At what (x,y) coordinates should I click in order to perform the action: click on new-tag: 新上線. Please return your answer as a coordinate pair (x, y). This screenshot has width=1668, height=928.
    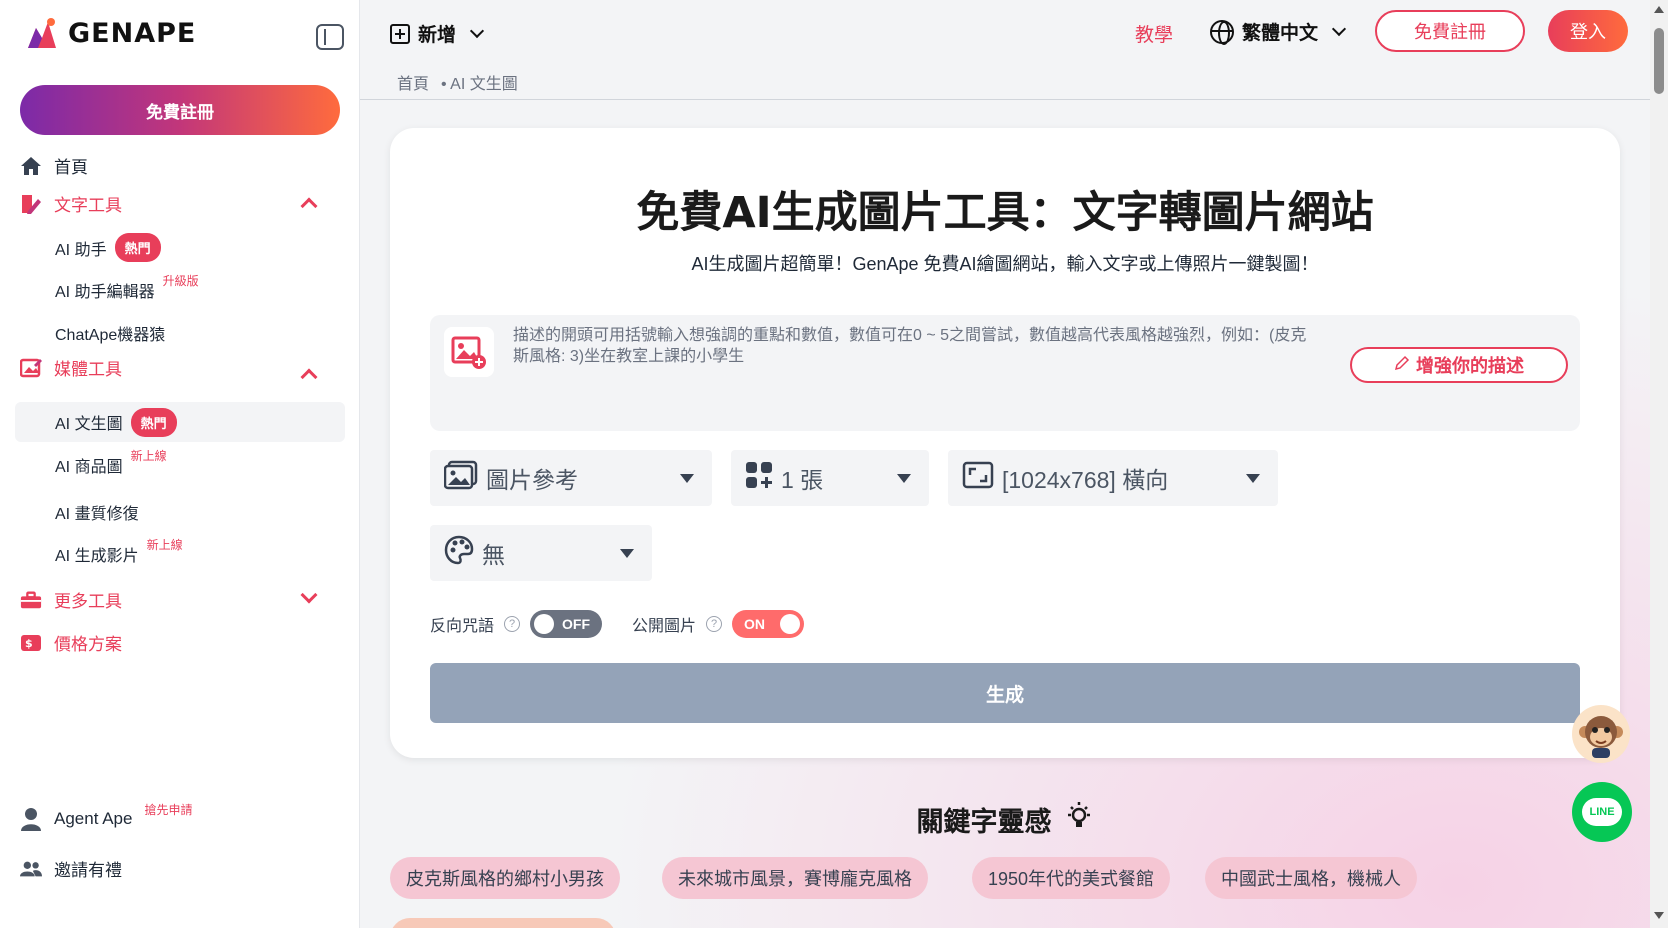
    Looking at the image, I should click on (148, 455).